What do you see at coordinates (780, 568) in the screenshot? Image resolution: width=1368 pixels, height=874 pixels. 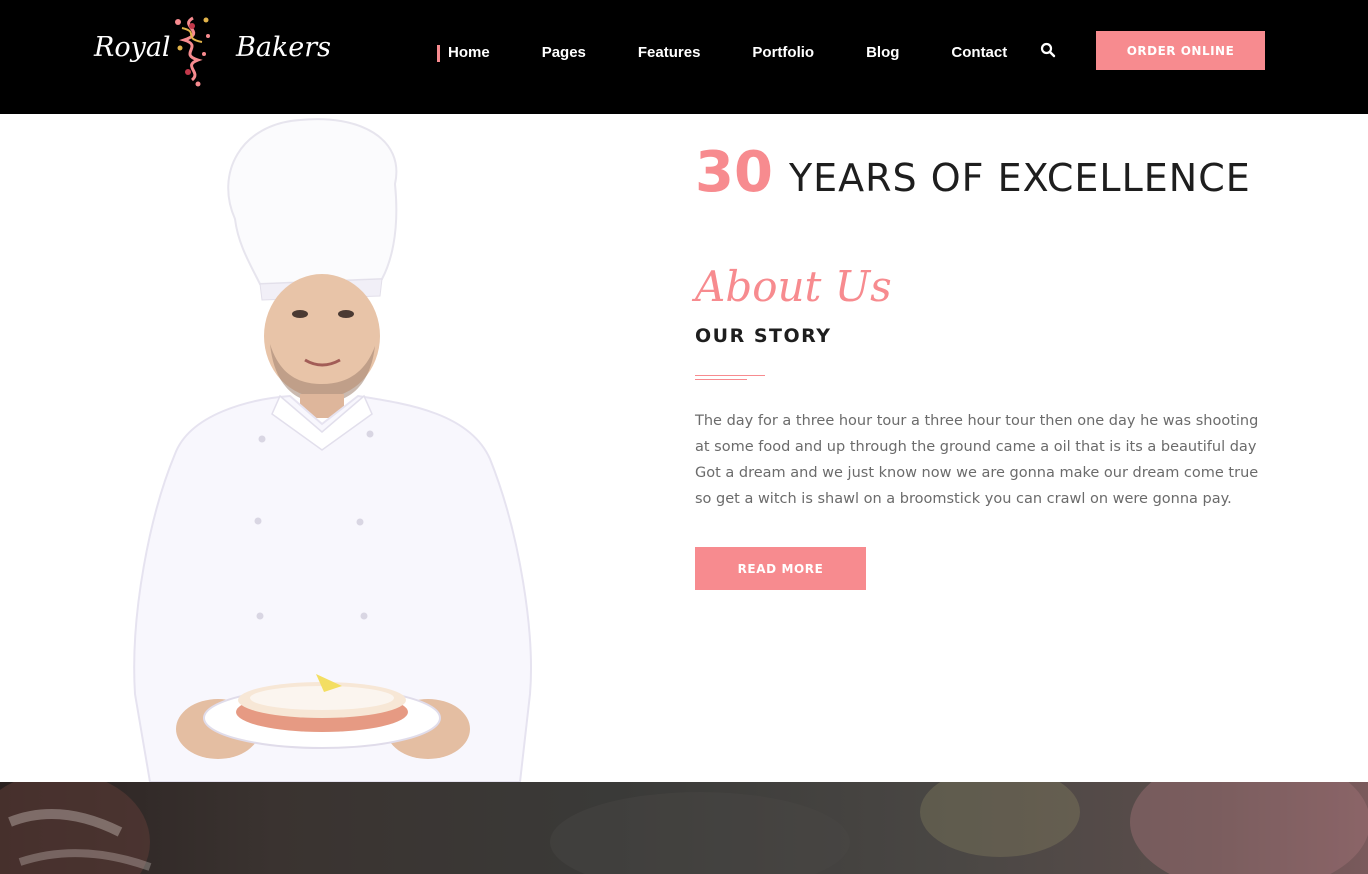 I see `read-more-button: READ MORE` at bounding box center [780, 568].